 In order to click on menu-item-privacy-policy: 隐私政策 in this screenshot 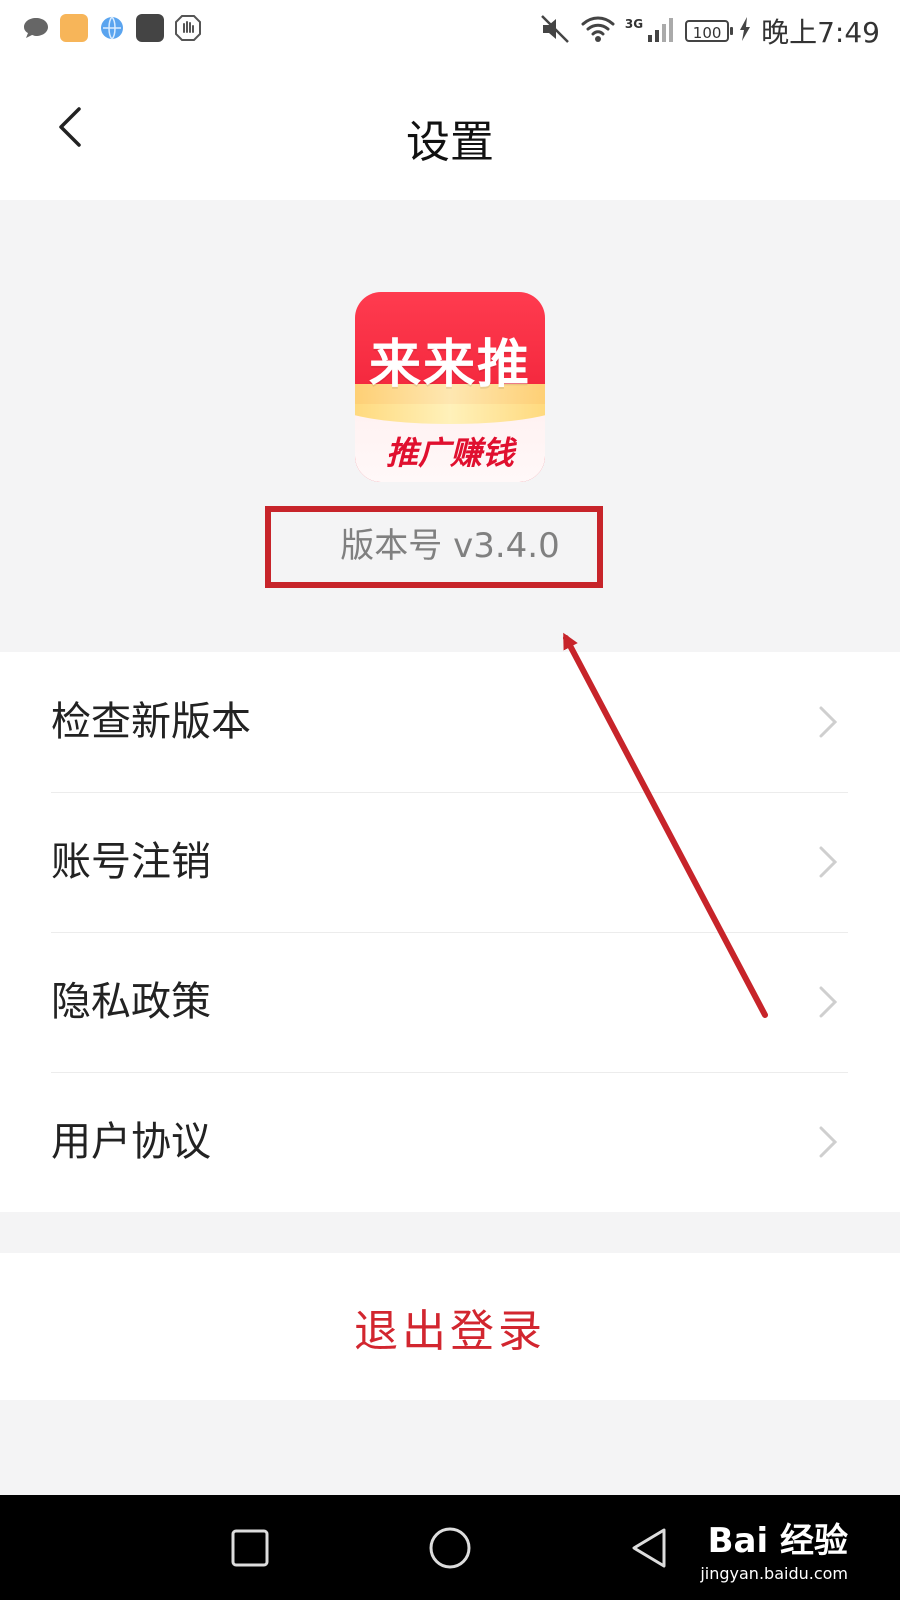, I will do `click(450, 1002)`.